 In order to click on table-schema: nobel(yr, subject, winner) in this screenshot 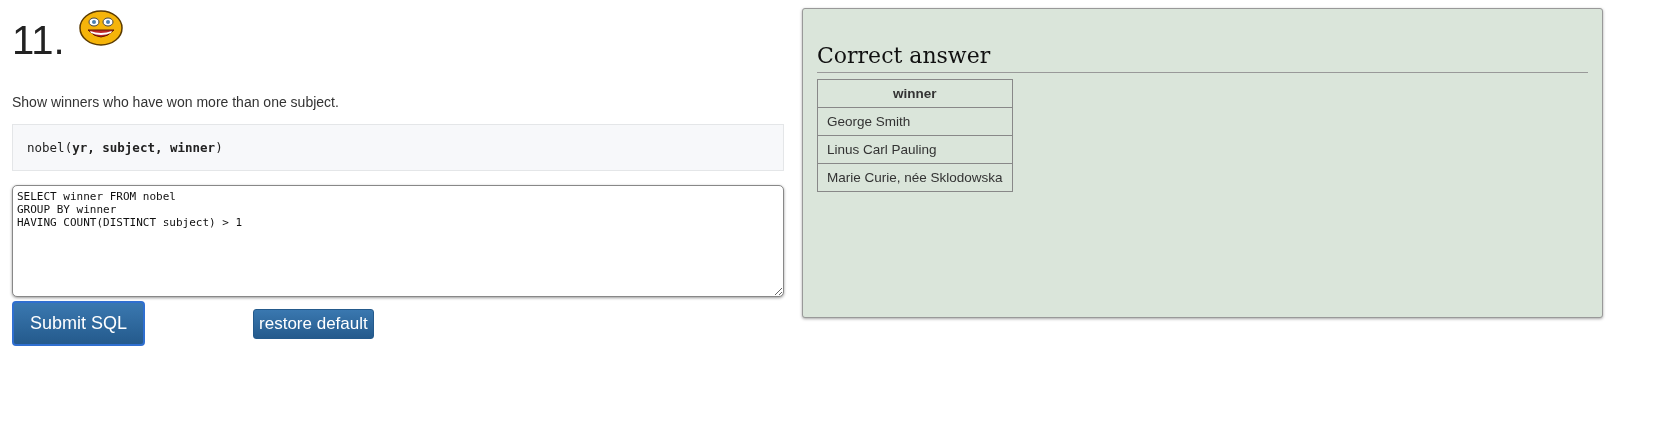, I will do `click(398, 147)`.